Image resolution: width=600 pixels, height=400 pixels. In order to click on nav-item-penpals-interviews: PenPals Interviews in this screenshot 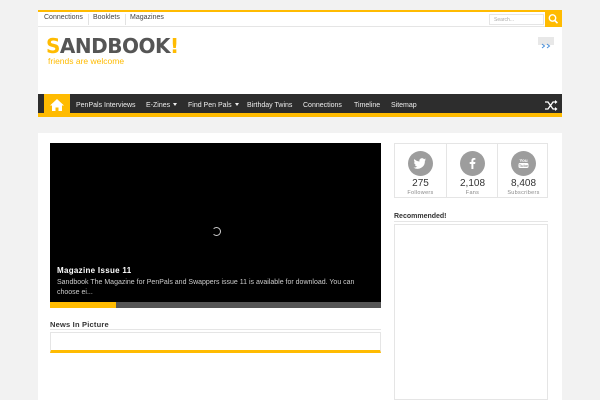, I will do `click(106, 105)`.